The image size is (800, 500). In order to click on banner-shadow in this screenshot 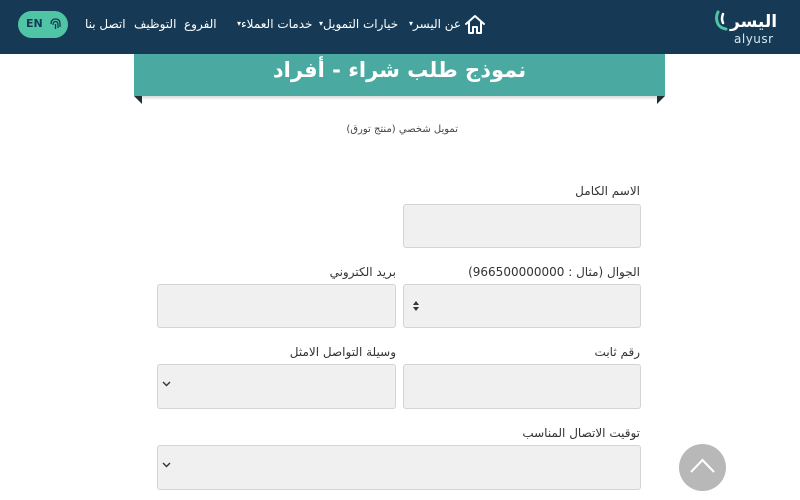, I will do `click(399, 98)`.